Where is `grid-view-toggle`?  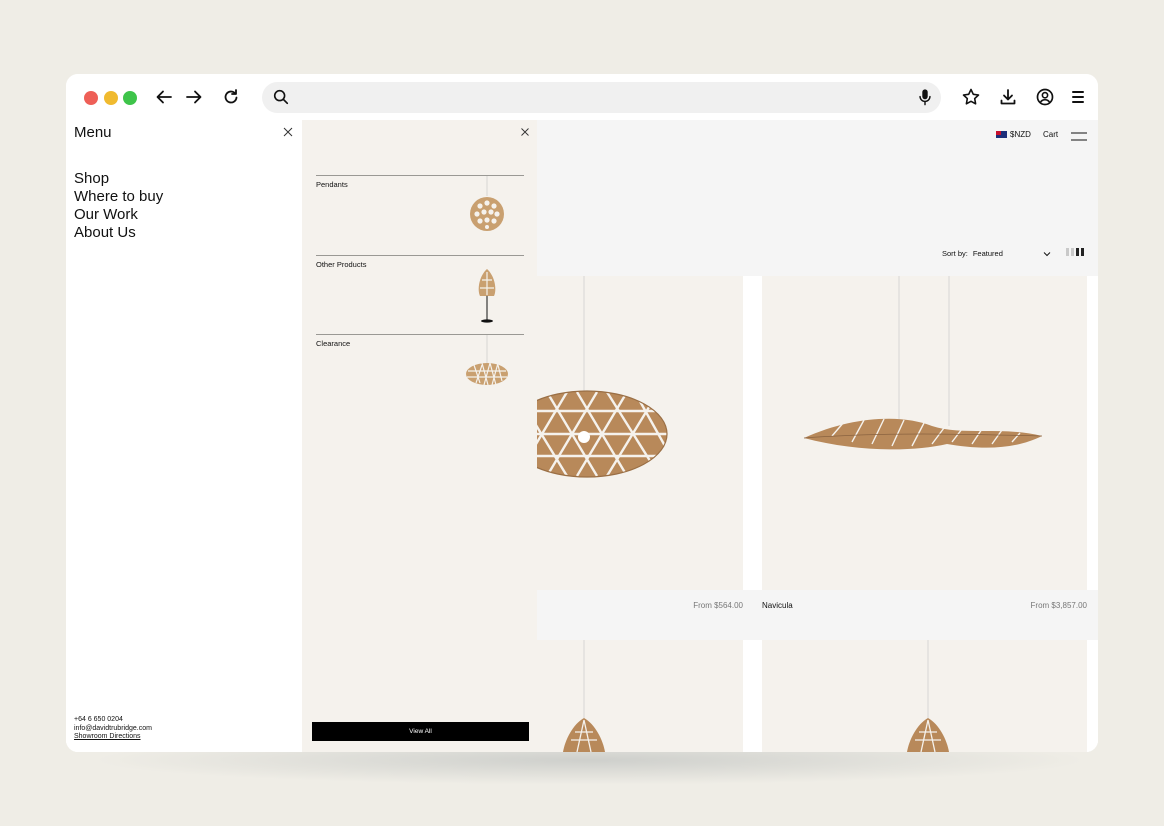
grid-view-toggle is located at coordinates (1076, 252).